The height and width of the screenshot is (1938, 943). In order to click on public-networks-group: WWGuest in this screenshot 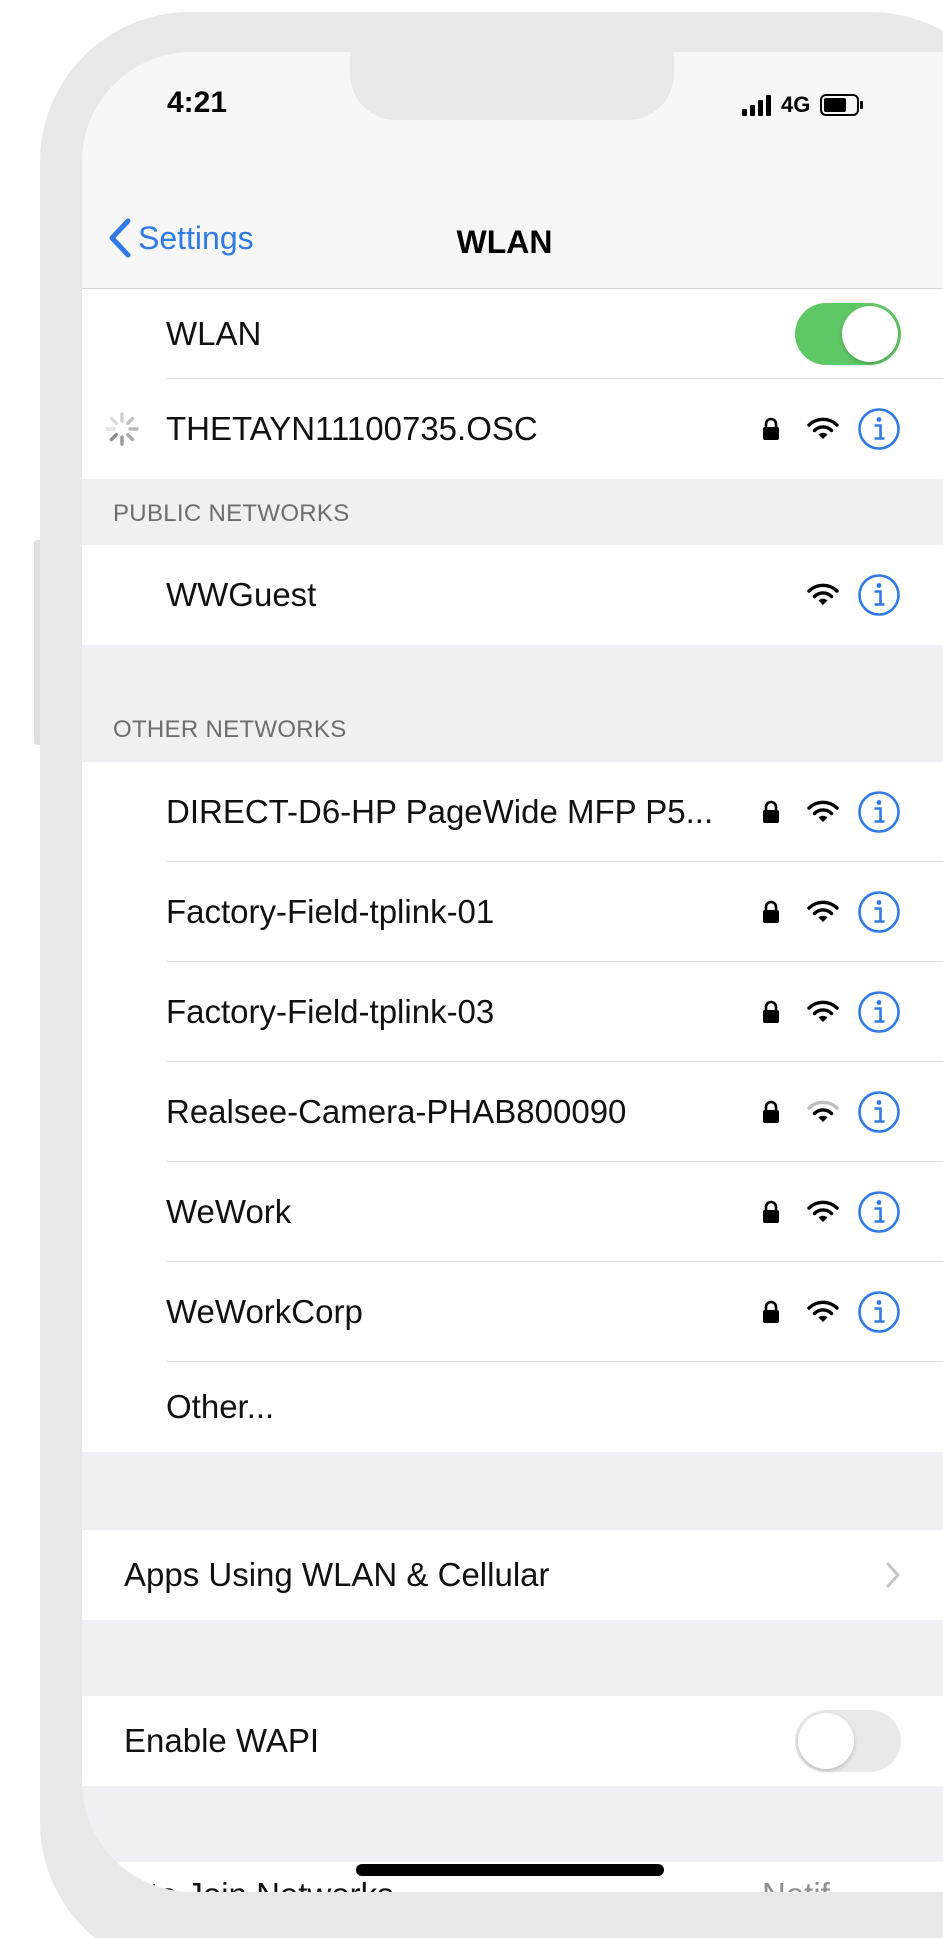, I will do `click(512, 595)`.